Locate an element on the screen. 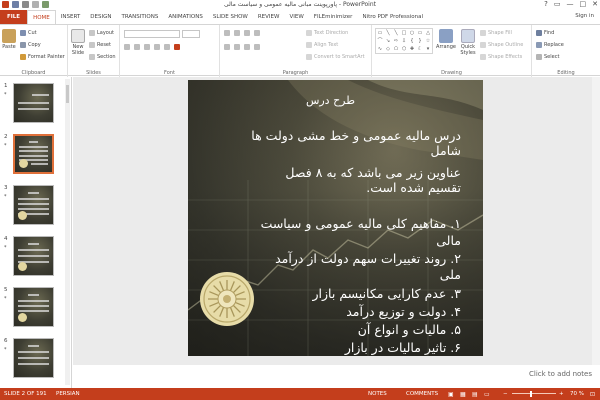  slide-title: طرح درس is located at coordinates (330, 100).